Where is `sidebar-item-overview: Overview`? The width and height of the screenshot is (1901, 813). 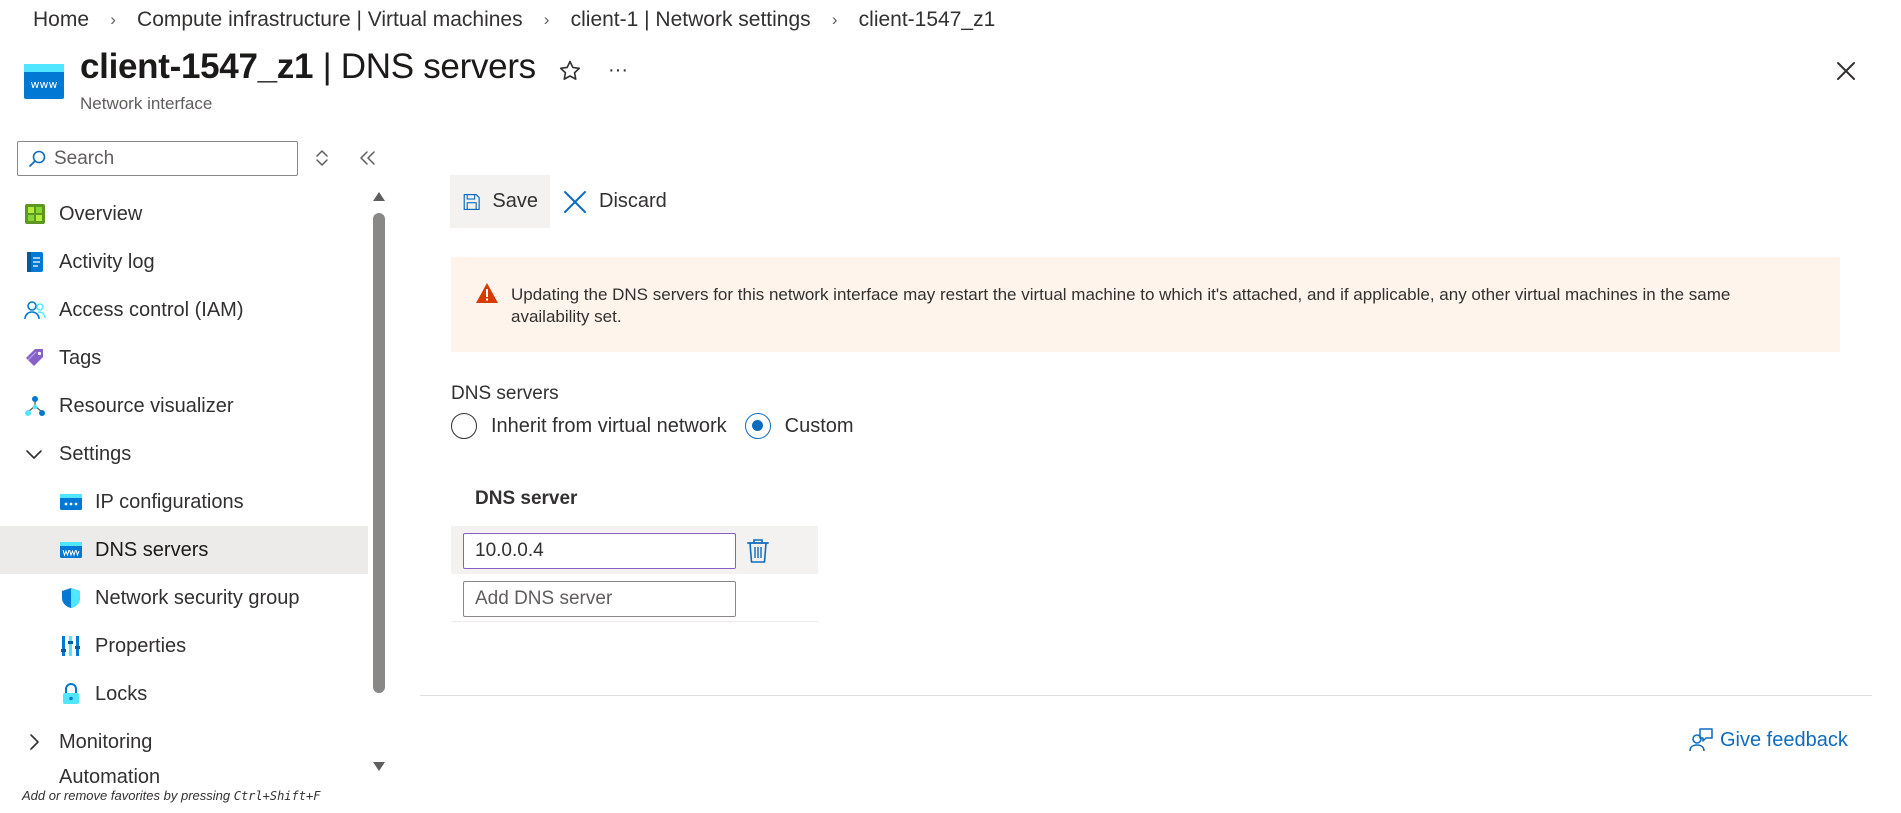 sidebar-item-overview: Overview is located at coordinates (184, 214).